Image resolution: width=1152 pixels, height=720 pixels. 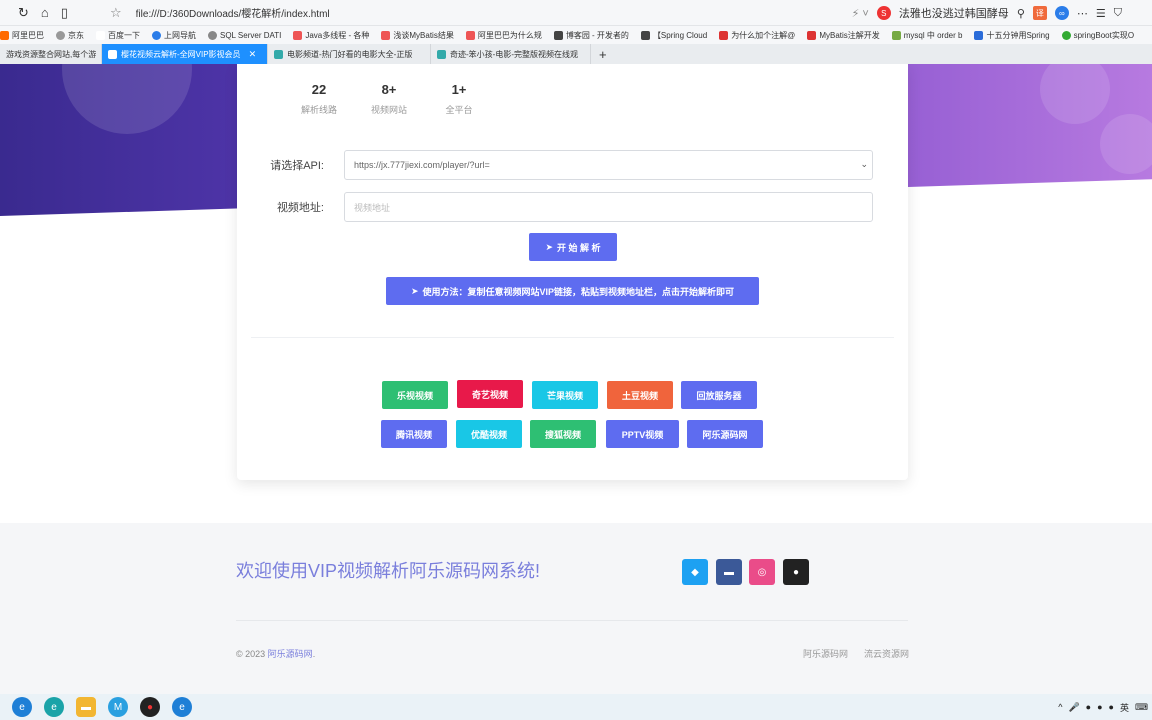 I want to click on tab-active: 樱花视频云解析-全网VIP影视会员 ✕, so click(x=185, y=54).